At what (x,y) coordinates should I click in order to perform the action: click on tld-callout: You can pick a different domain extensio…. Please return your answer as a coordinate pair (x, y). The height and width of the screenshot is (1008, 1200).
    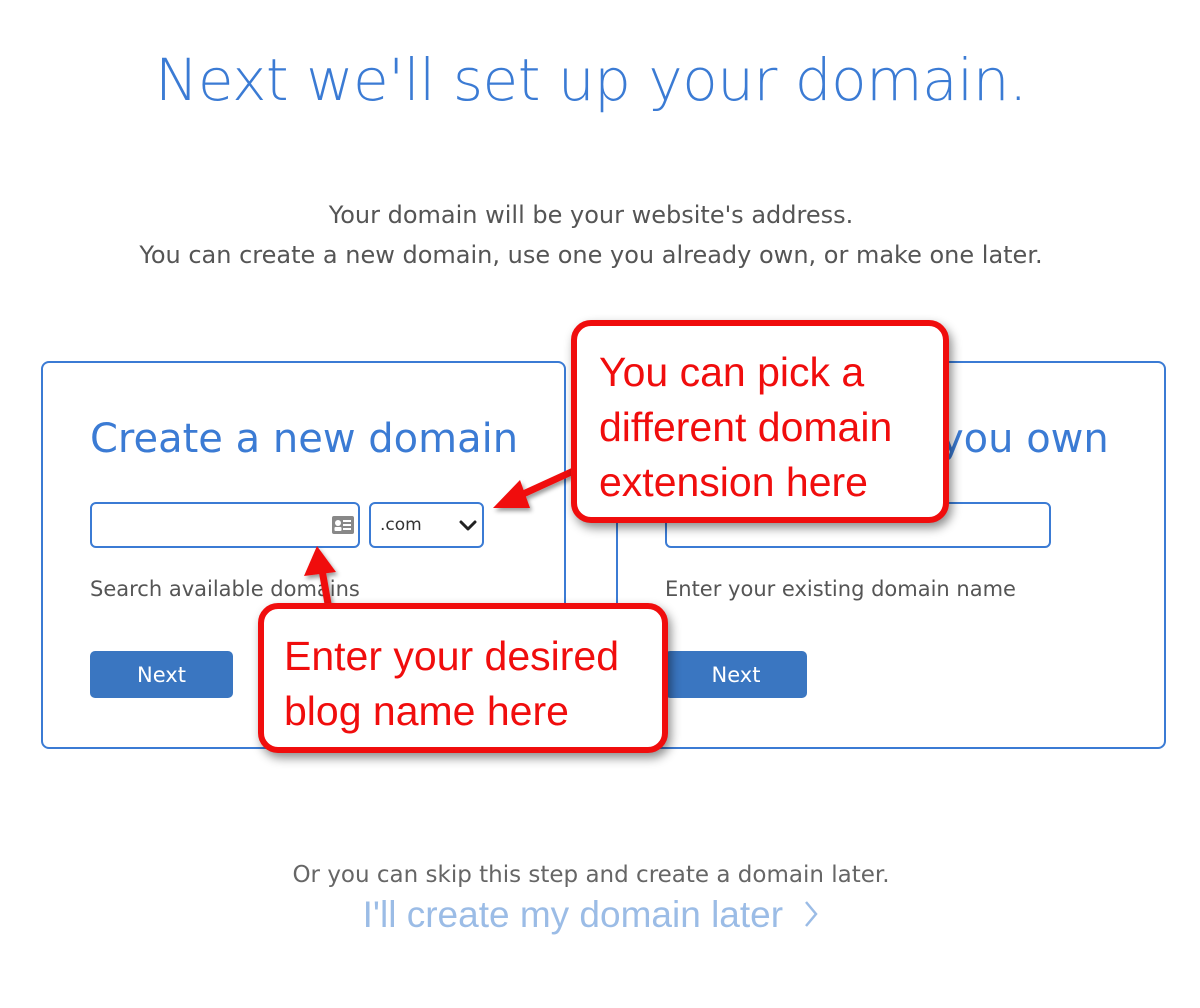
    Looking at the image, I should click on (760, 421).